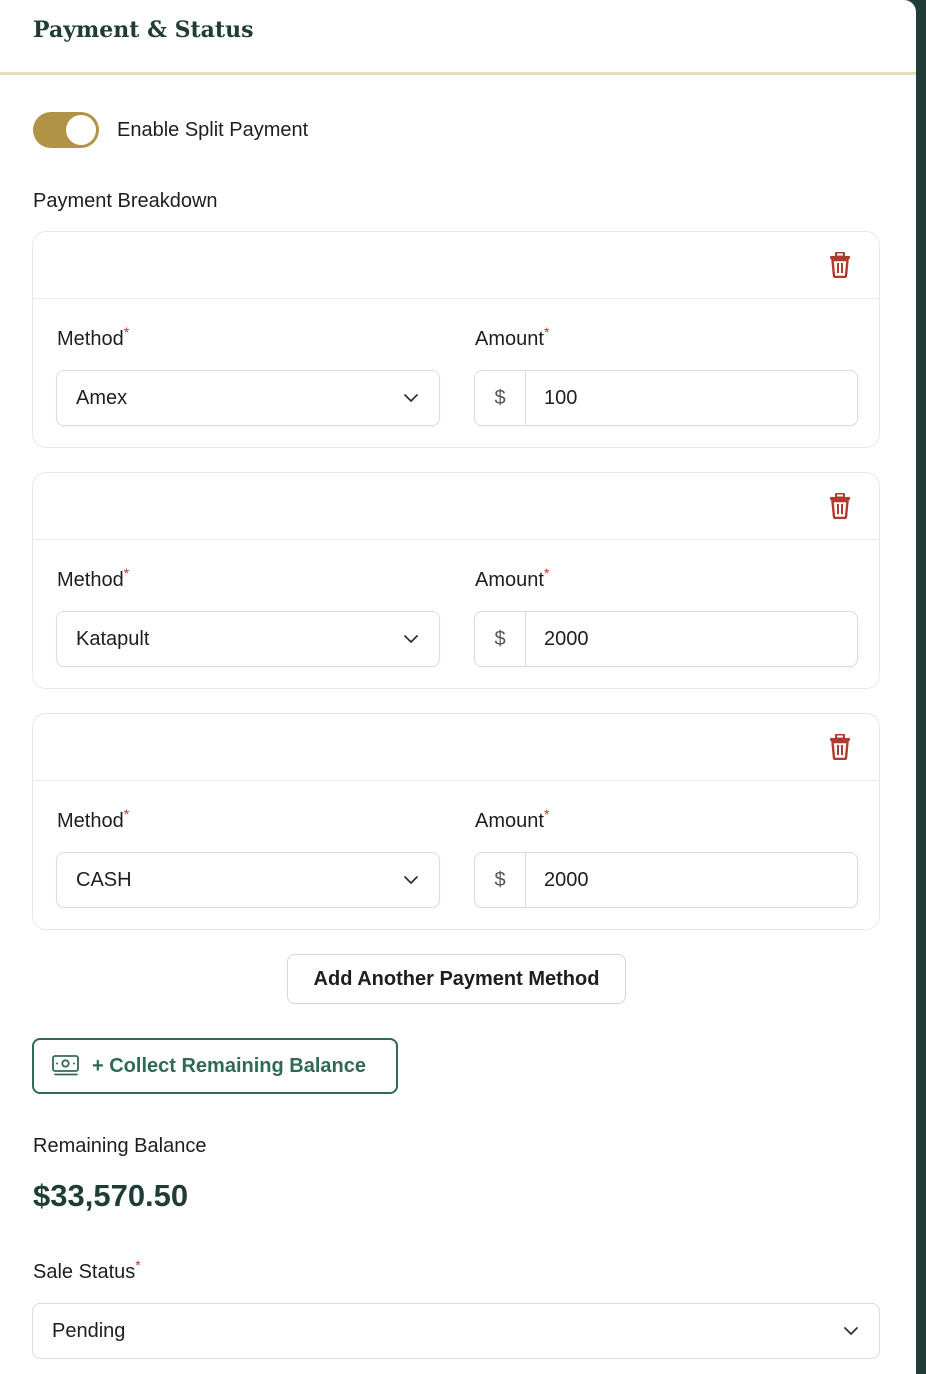 The height and width of the screenshot is (1374, 926). What do you see at coordinates (248, 880) in the screenshot?
I see `method-select: CASH` at bounding box center [248, 880].